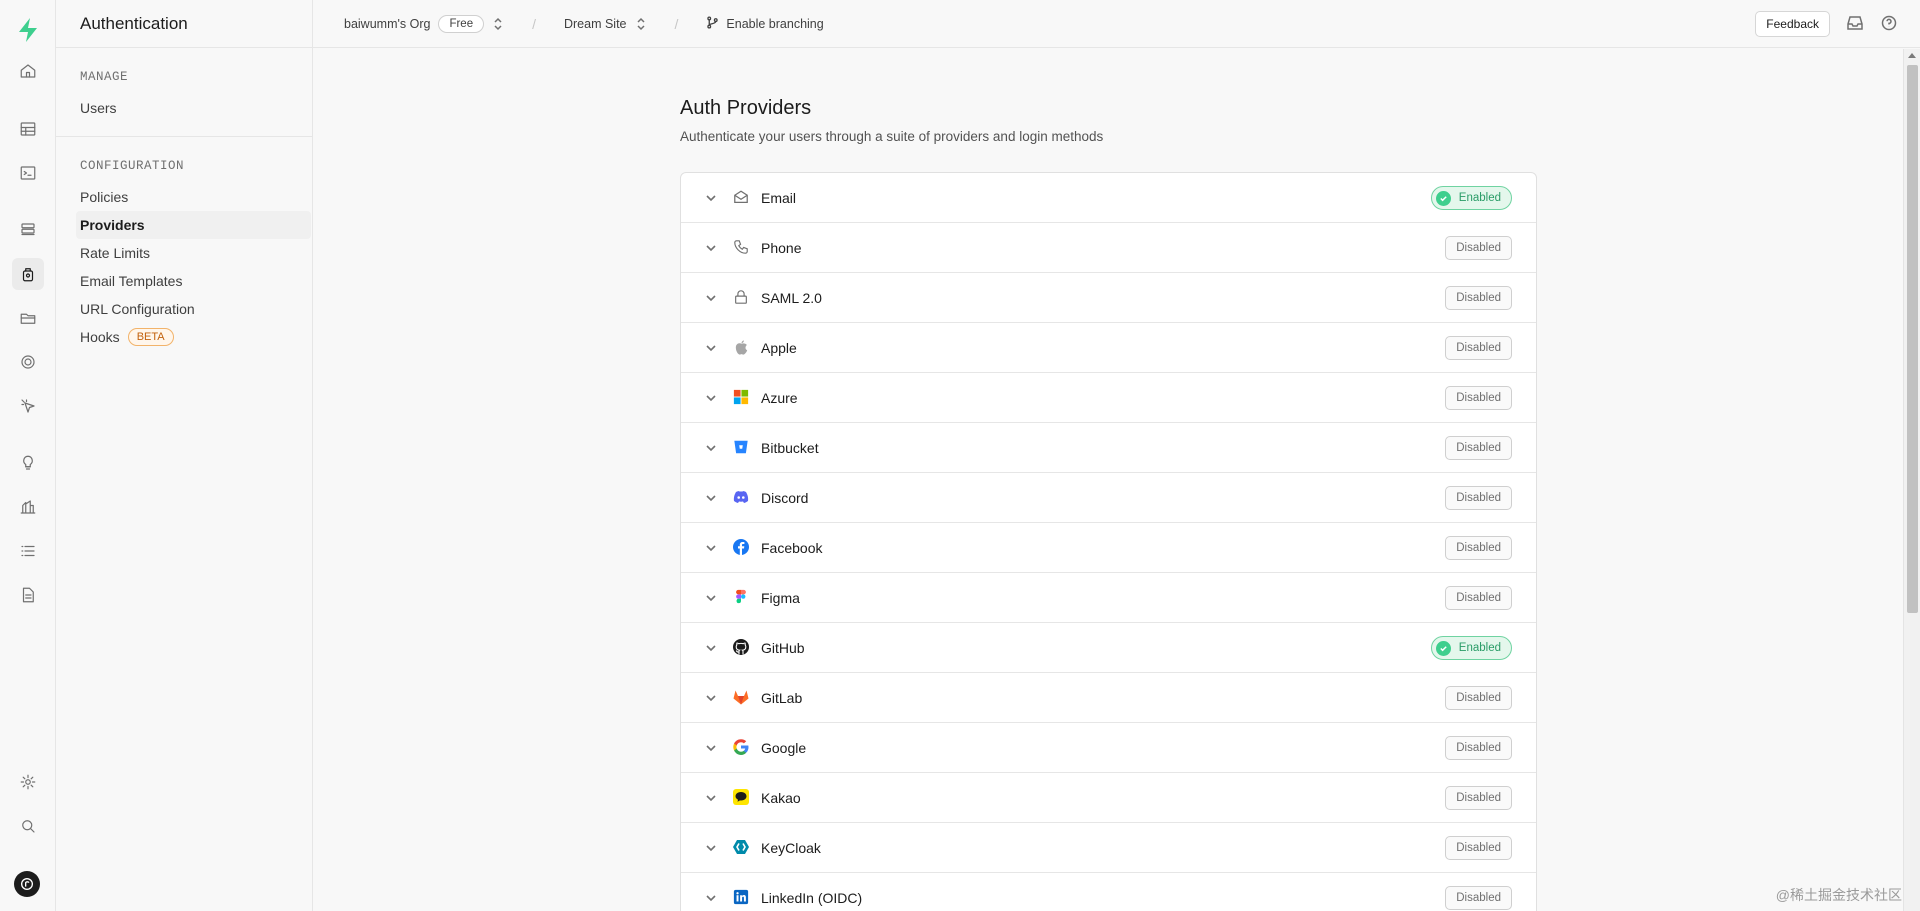 The width and height of the screenshot is (1920, 911). Describe the element at coordinates (28, 71) in the screenshot. I see `home-icon` at that location.